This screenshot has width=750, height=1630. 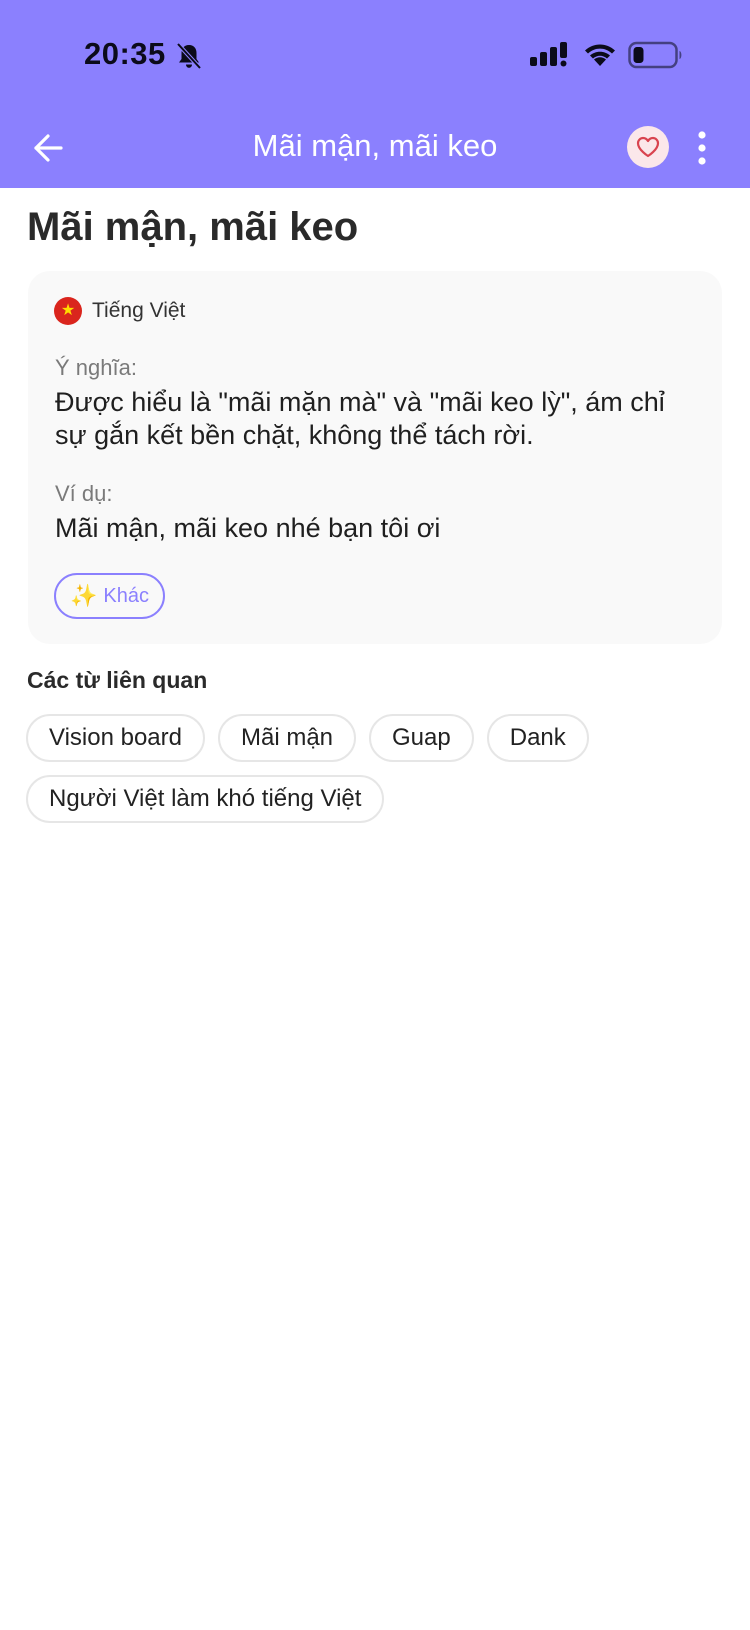 I want to click on status-bar: 20:35, so click(x=375, y=55).